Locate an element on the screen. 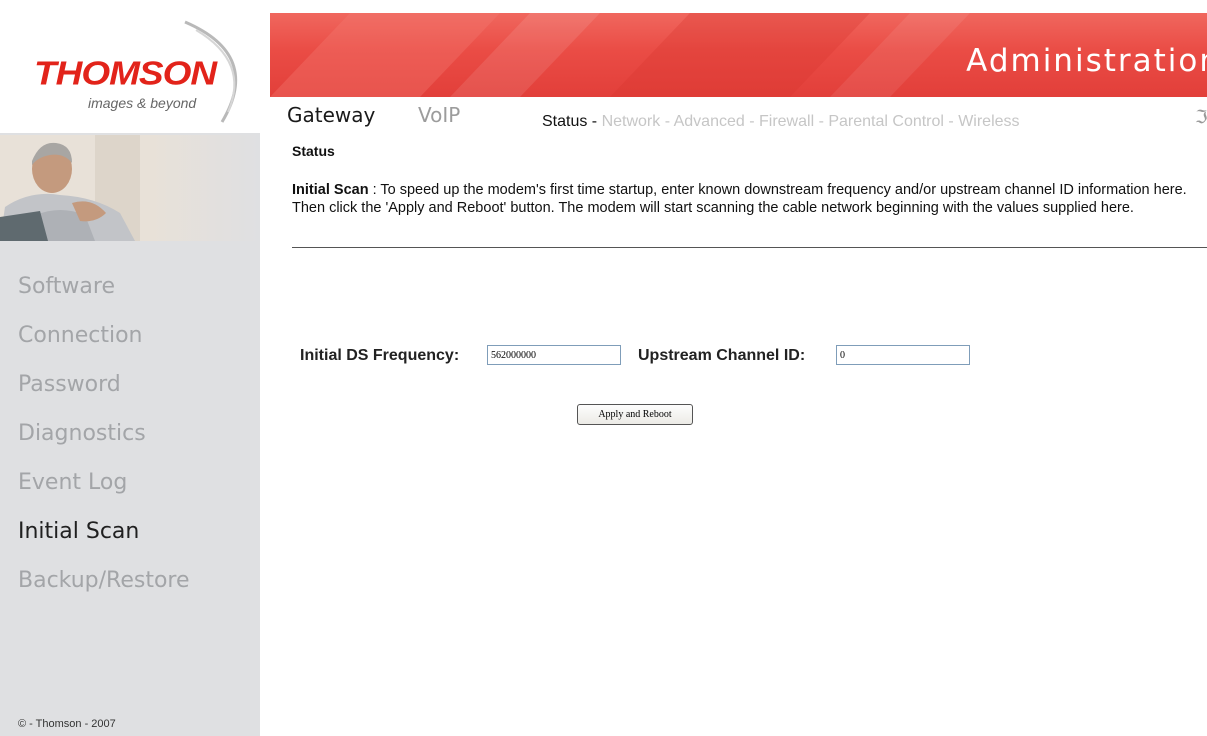  sidebar-item-backup-restore: Backup/Restore is located at coordinates (130, 580).